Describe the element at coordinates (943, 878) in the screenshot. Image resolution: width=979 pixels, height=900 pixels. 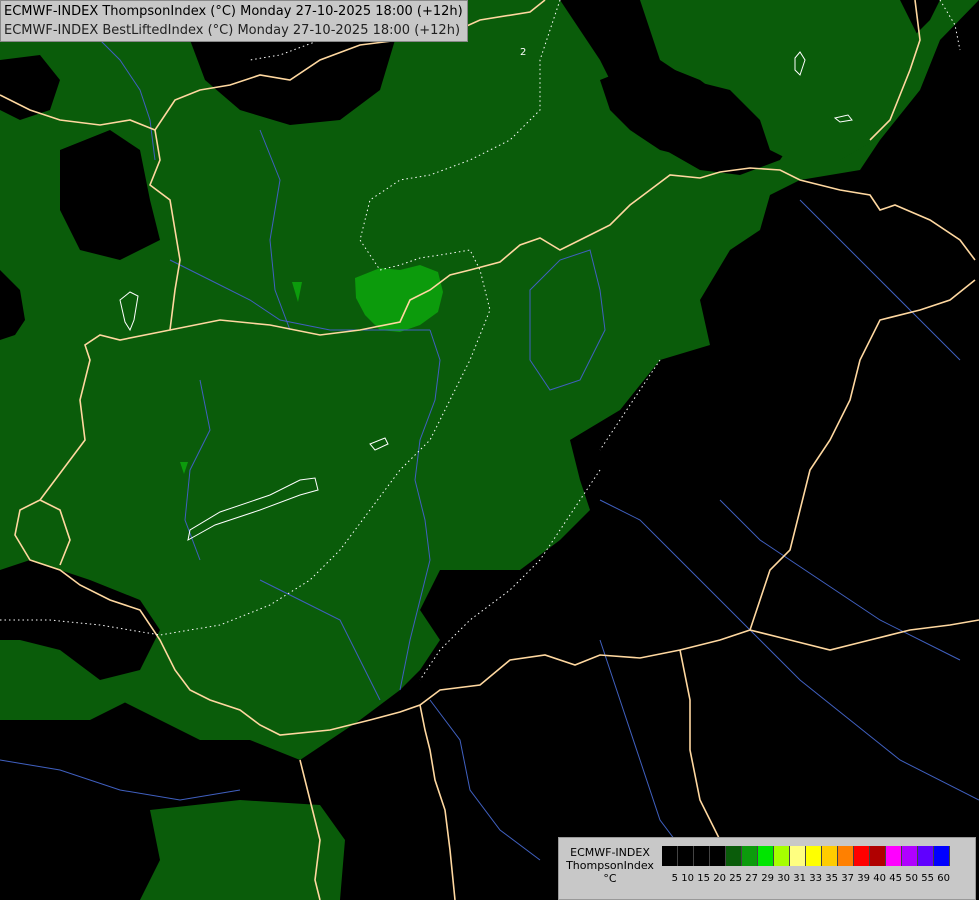
I see `legend-tick-label: 60` at that location.